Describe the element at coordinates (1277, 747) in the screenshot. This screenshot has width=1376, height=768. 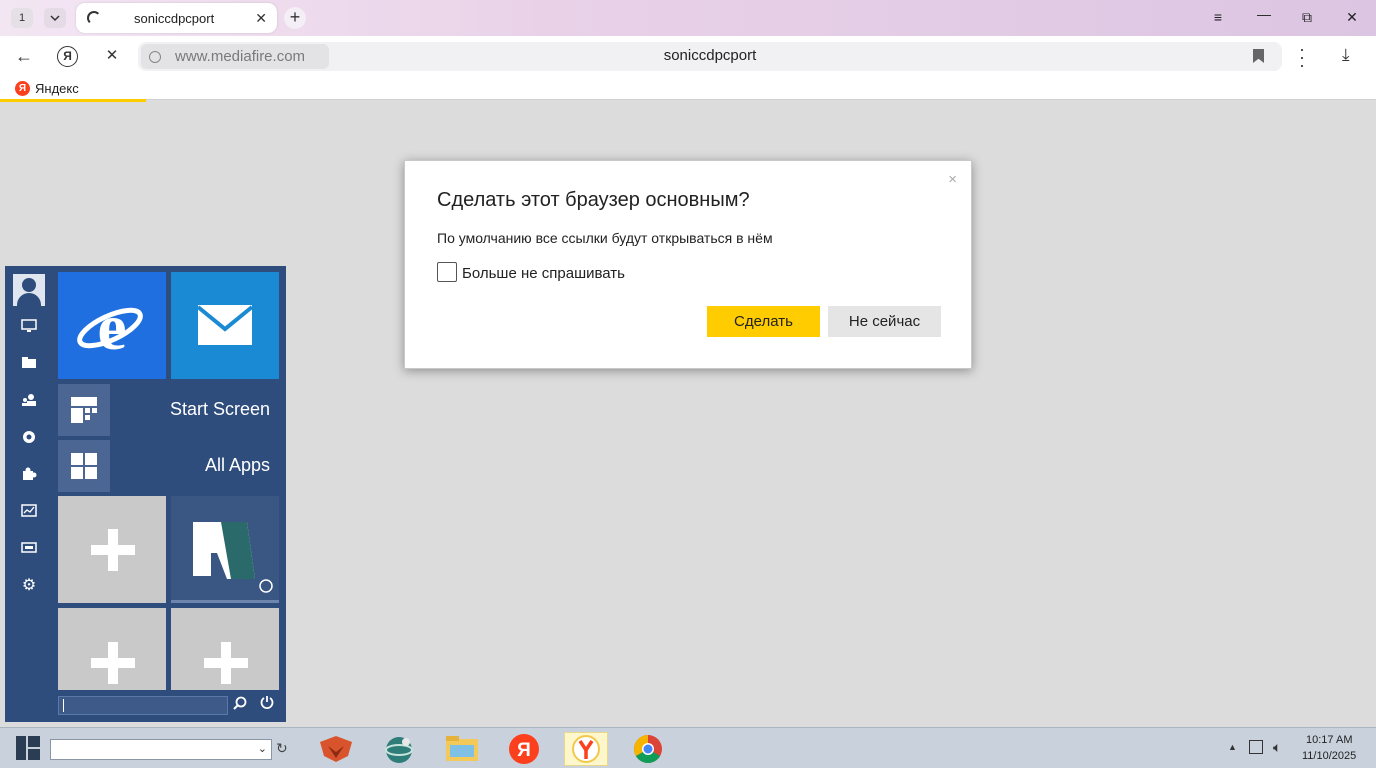
I see `volume-icon: 🔈︎` at that location.